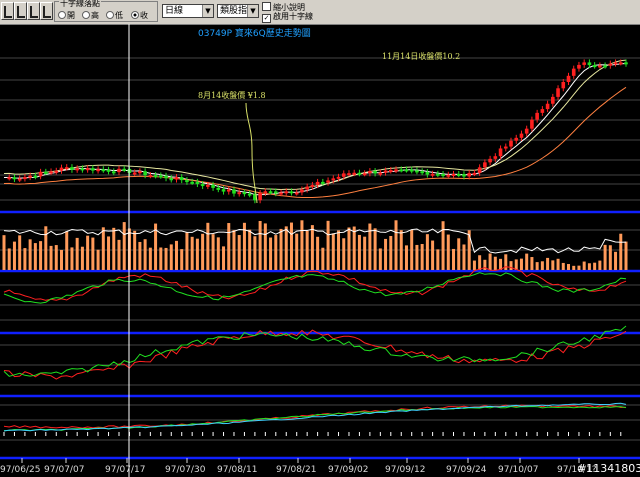  What do you see at coordinates (90, 16) in the screenshot?
I see `radio-high: 高` at bounding box center [90, 16].